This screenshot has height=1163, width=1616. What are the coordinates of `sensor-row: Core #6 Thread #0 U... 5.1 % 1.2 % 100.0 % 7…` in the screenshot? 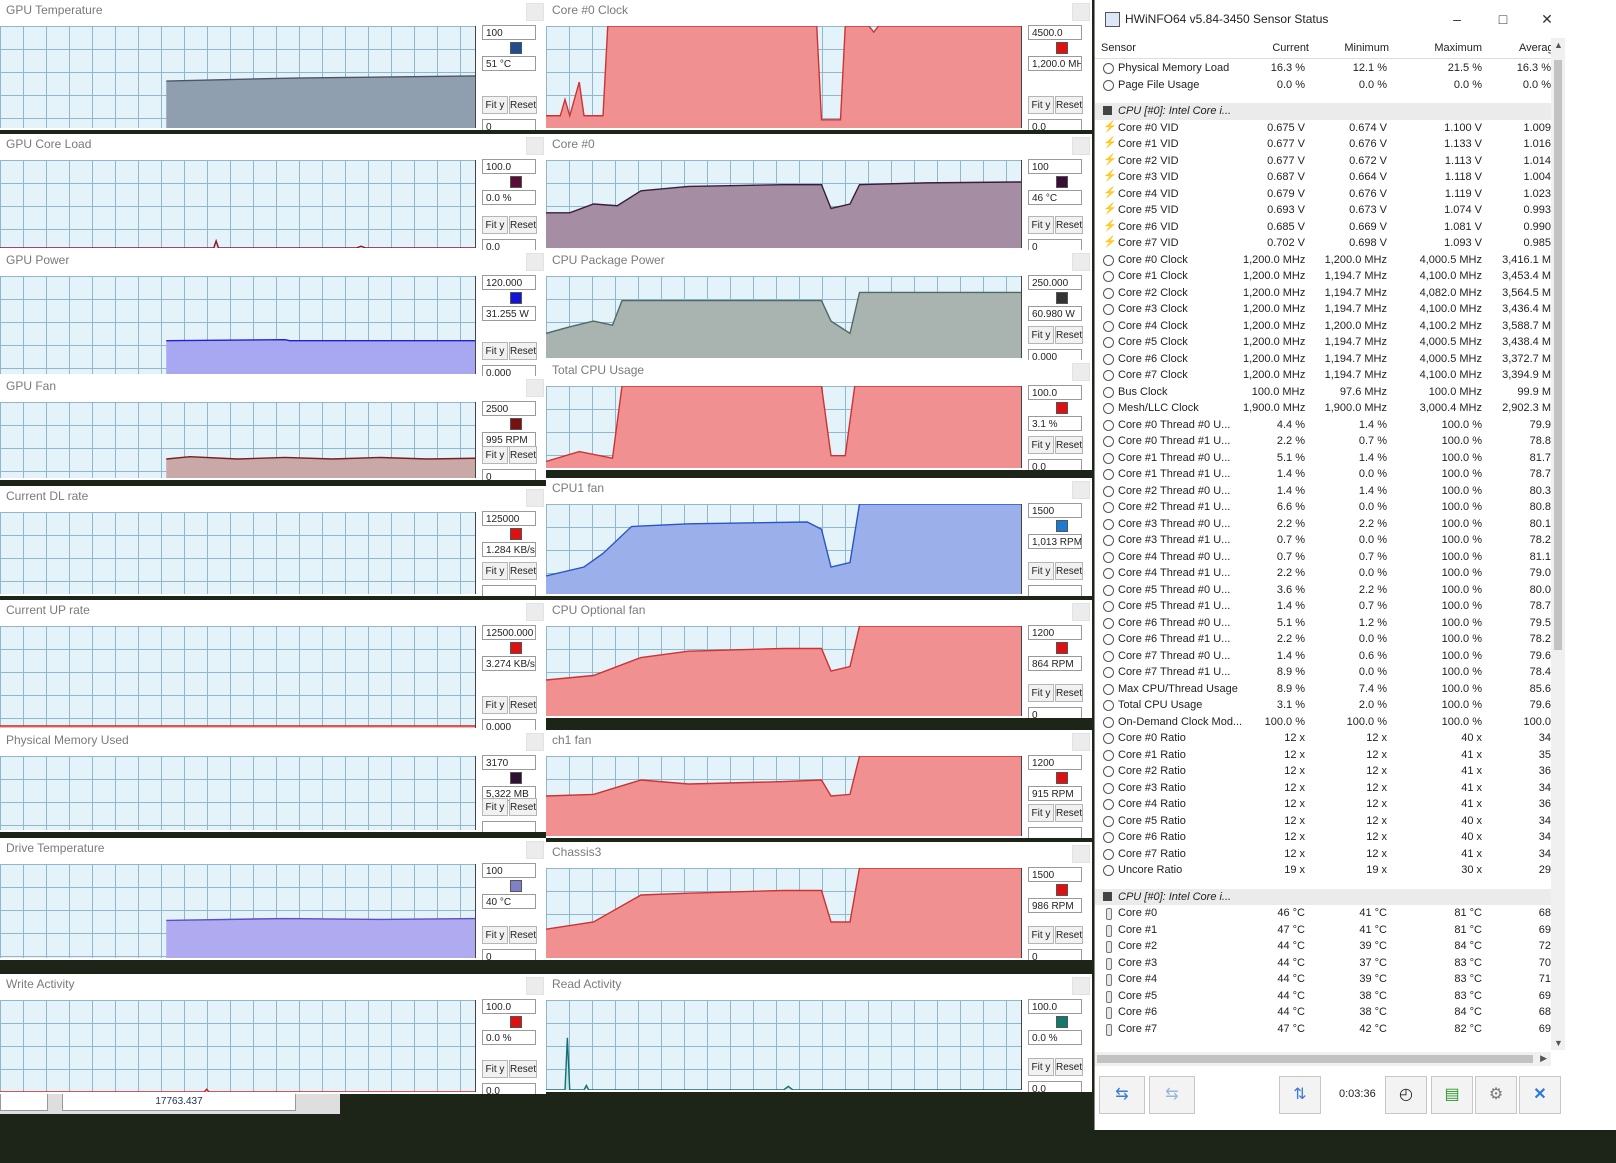 It's located at (1323, 623).